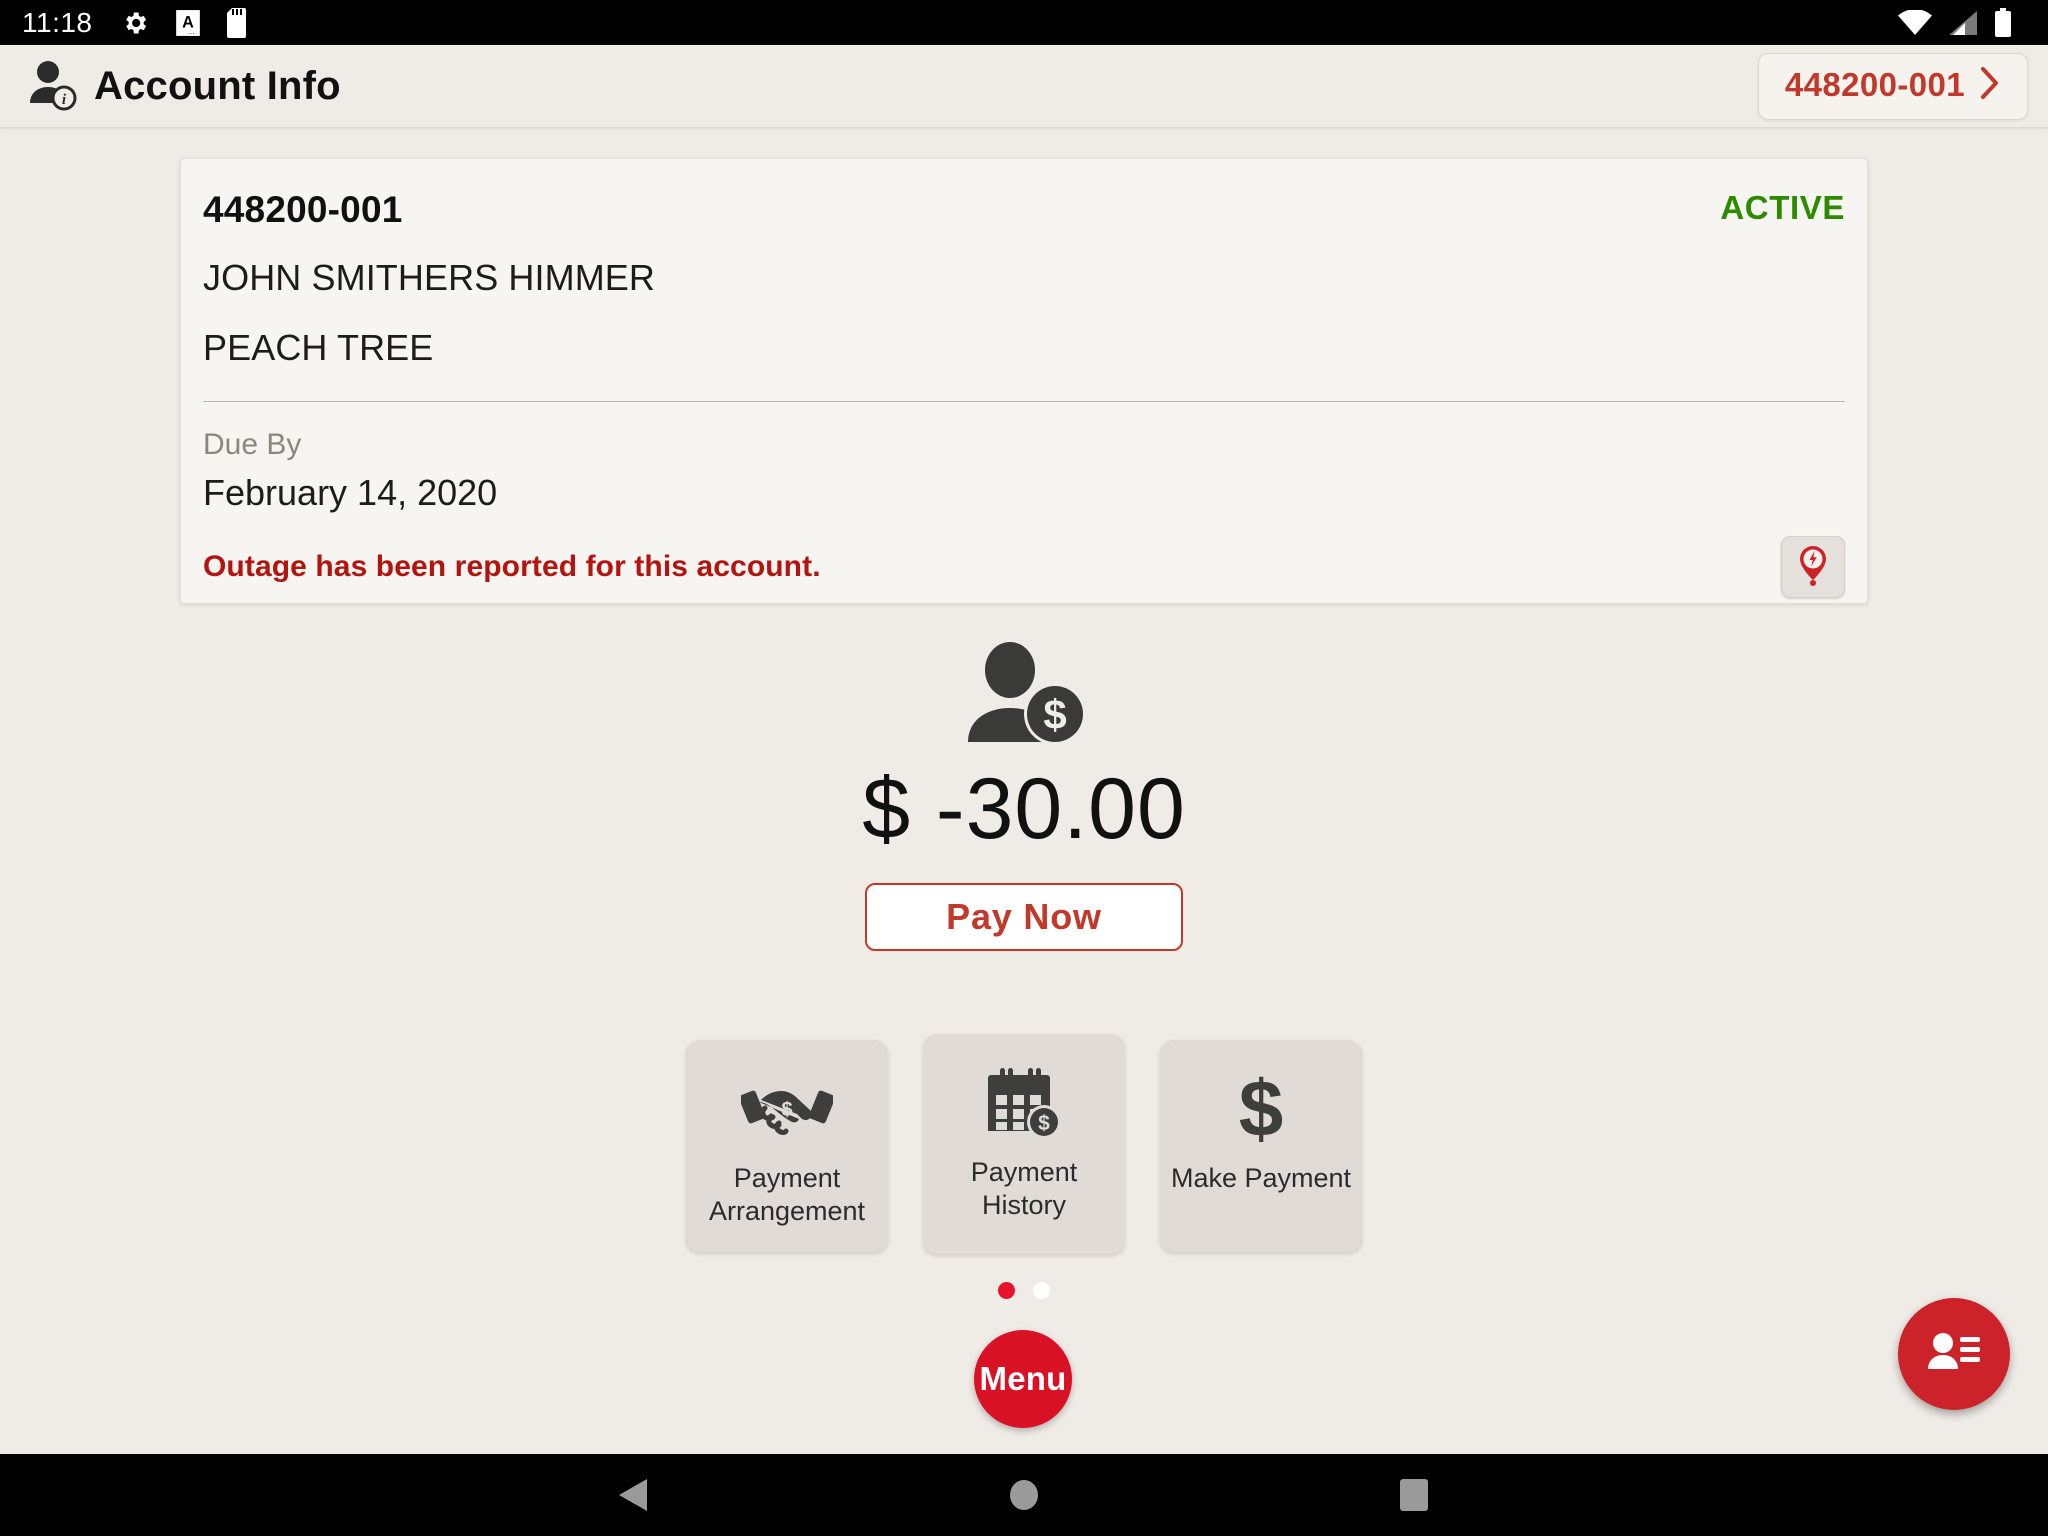 This screenshot has width=2048, height=1536. I want to click on android-navigation-bar, so click(1024, 1495).